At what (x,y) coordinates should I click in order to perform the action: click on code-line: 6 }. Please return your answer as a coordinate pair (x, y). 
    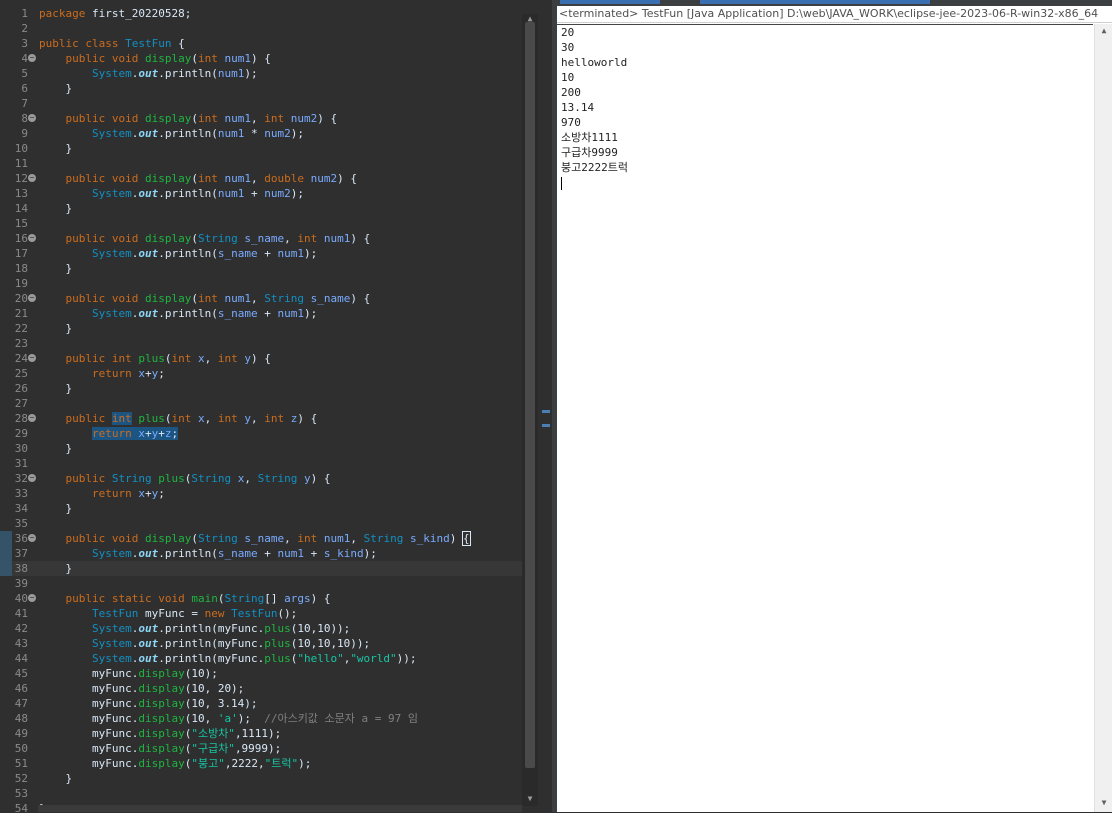
    Looking at the image, I should click on (261, 88).